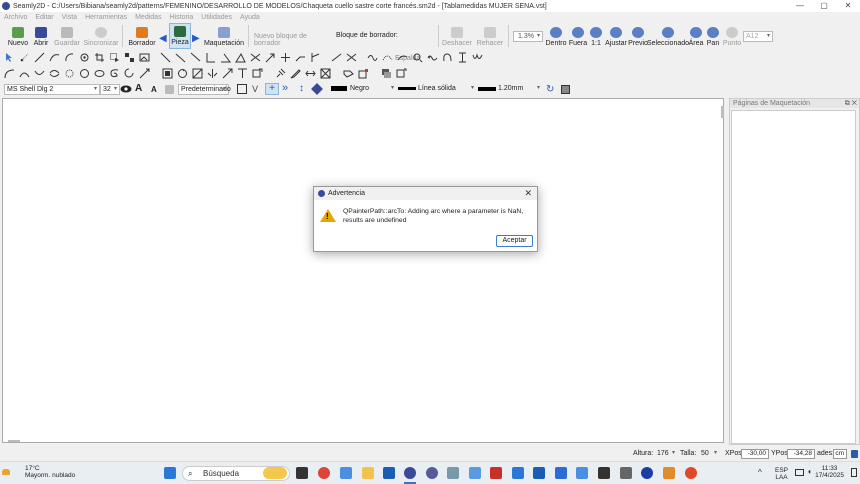 The height and width of the screenshot is (484, 860). Describe the element at coordinates (432, 57) in the screenshot. I see `wave-tool-icon` at that location.